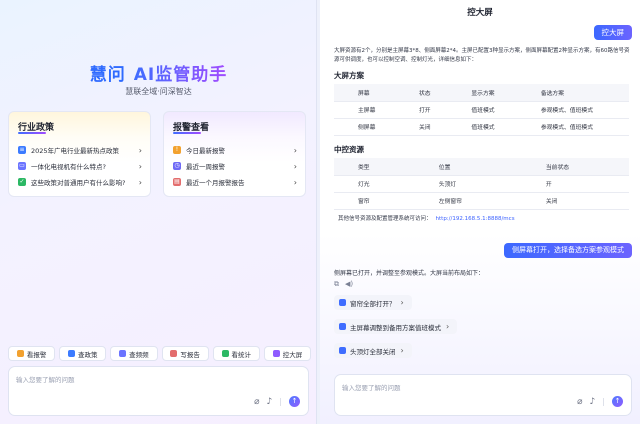  What do you see at coordinates (185, 353) in the screenshot?
I see `shortcut-report: 写报告` at bounding box center [185, 353].